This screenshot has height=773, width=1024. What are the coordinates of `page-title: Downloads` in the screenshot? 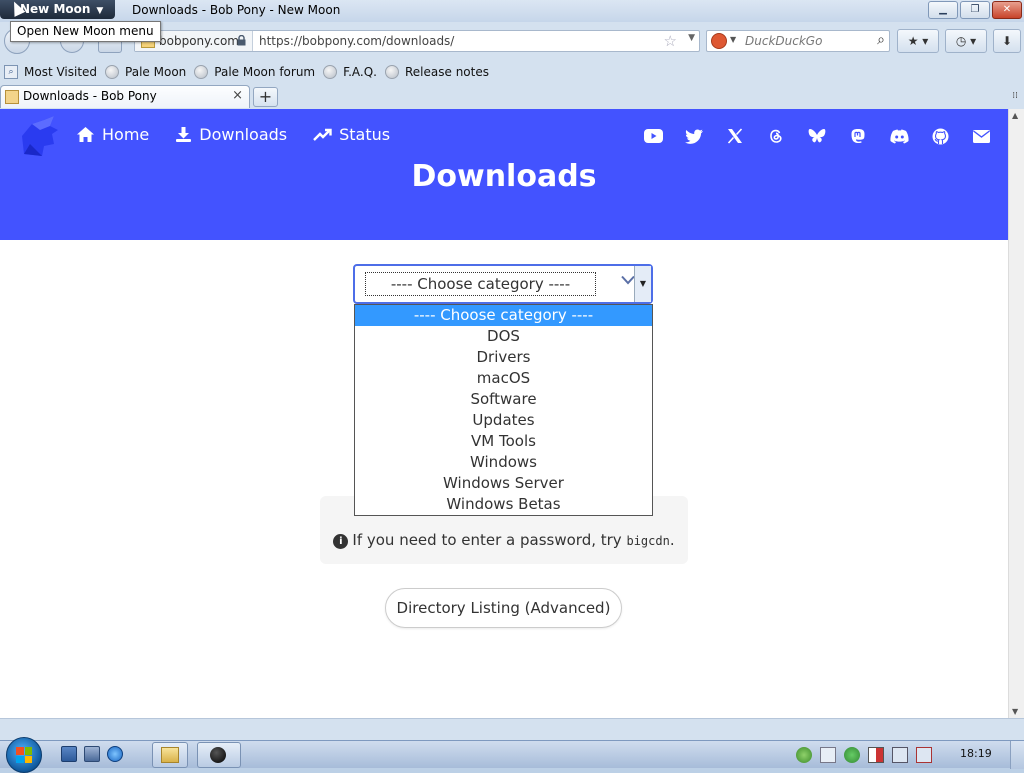 It's located at (504, 176).